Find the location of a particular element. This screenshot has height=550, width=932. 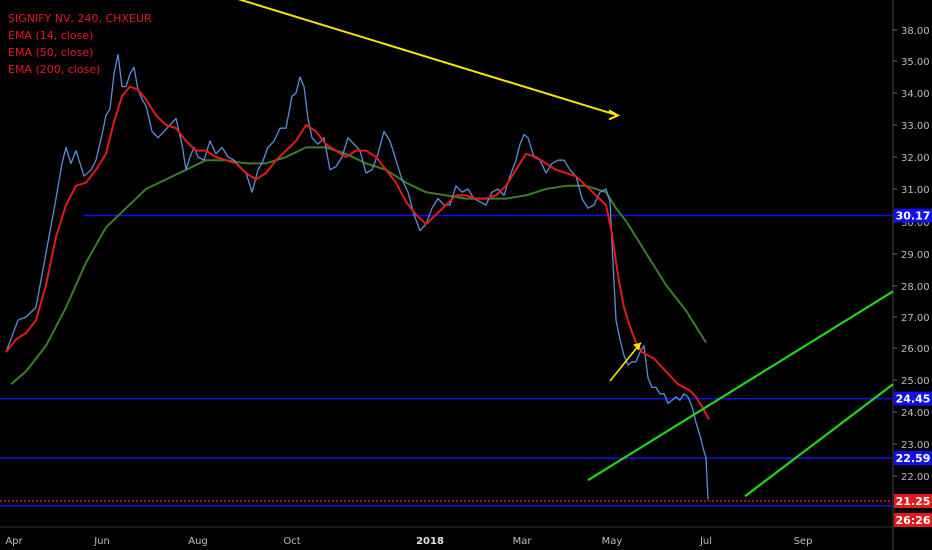

x-tick-label: Oct is located at coordinates (291, 541).